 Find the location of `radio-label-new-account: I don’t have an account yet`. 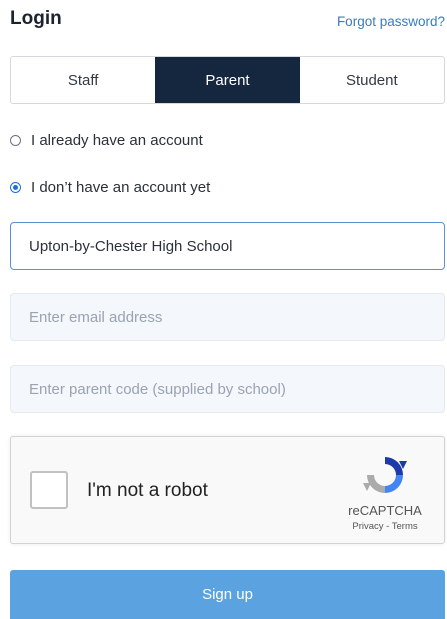

radio-label-new-account: I don’t have an account yet is located at coordinates (121, 187).